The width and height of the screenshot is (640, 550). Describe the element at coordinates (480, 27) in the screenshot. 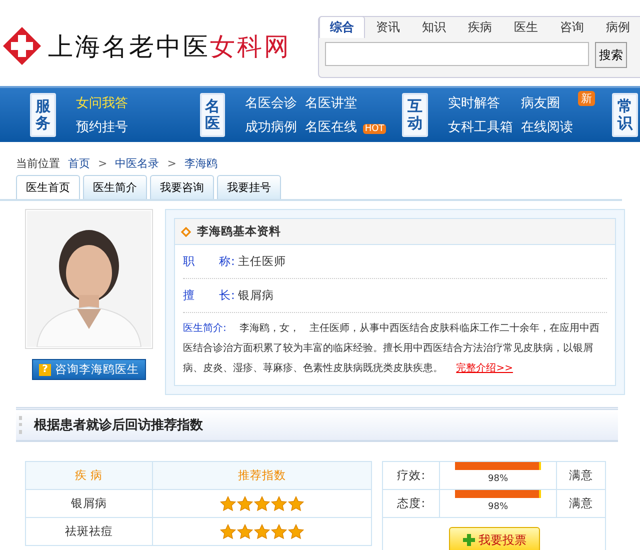

I see `search-tab: 疾病` at that location.